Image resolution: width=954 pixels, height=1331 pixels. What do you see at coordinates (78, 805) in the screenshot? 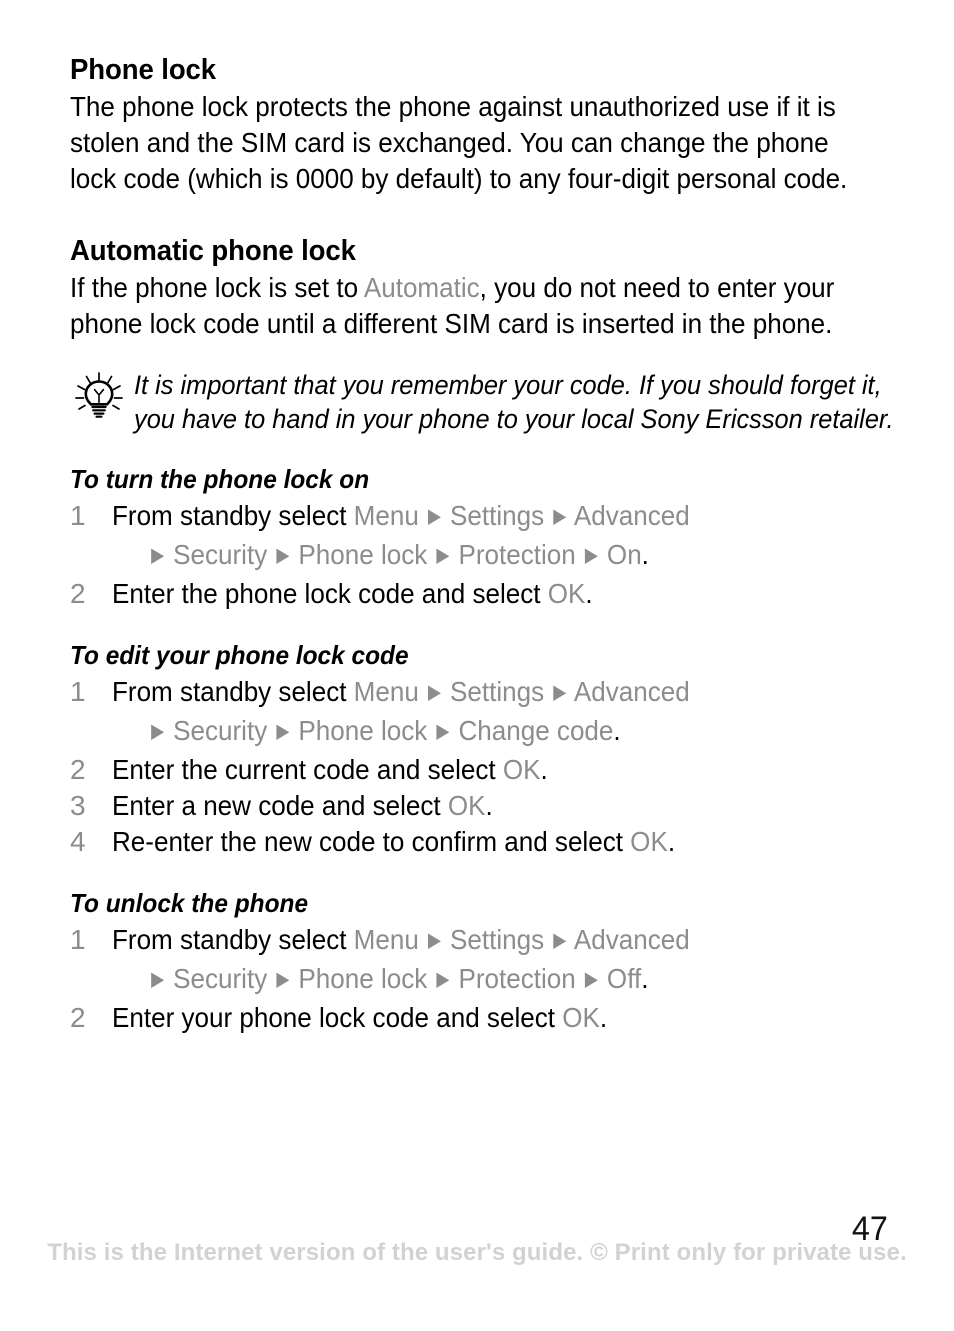
I see `step-number: 3` at bounding box center [78, 805].